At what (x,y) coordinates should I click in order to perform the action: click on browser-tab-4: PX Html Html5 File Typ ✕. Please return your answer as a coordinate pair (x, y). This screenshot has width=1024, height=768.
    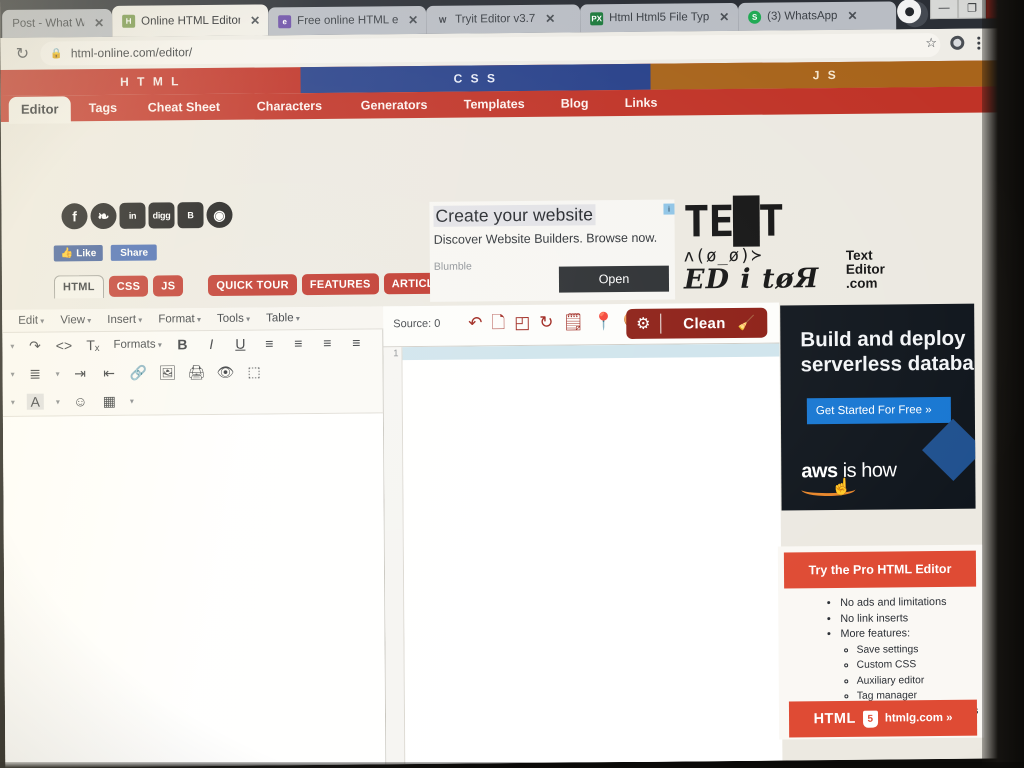
    Looking at the image, I should click on (659, 17).